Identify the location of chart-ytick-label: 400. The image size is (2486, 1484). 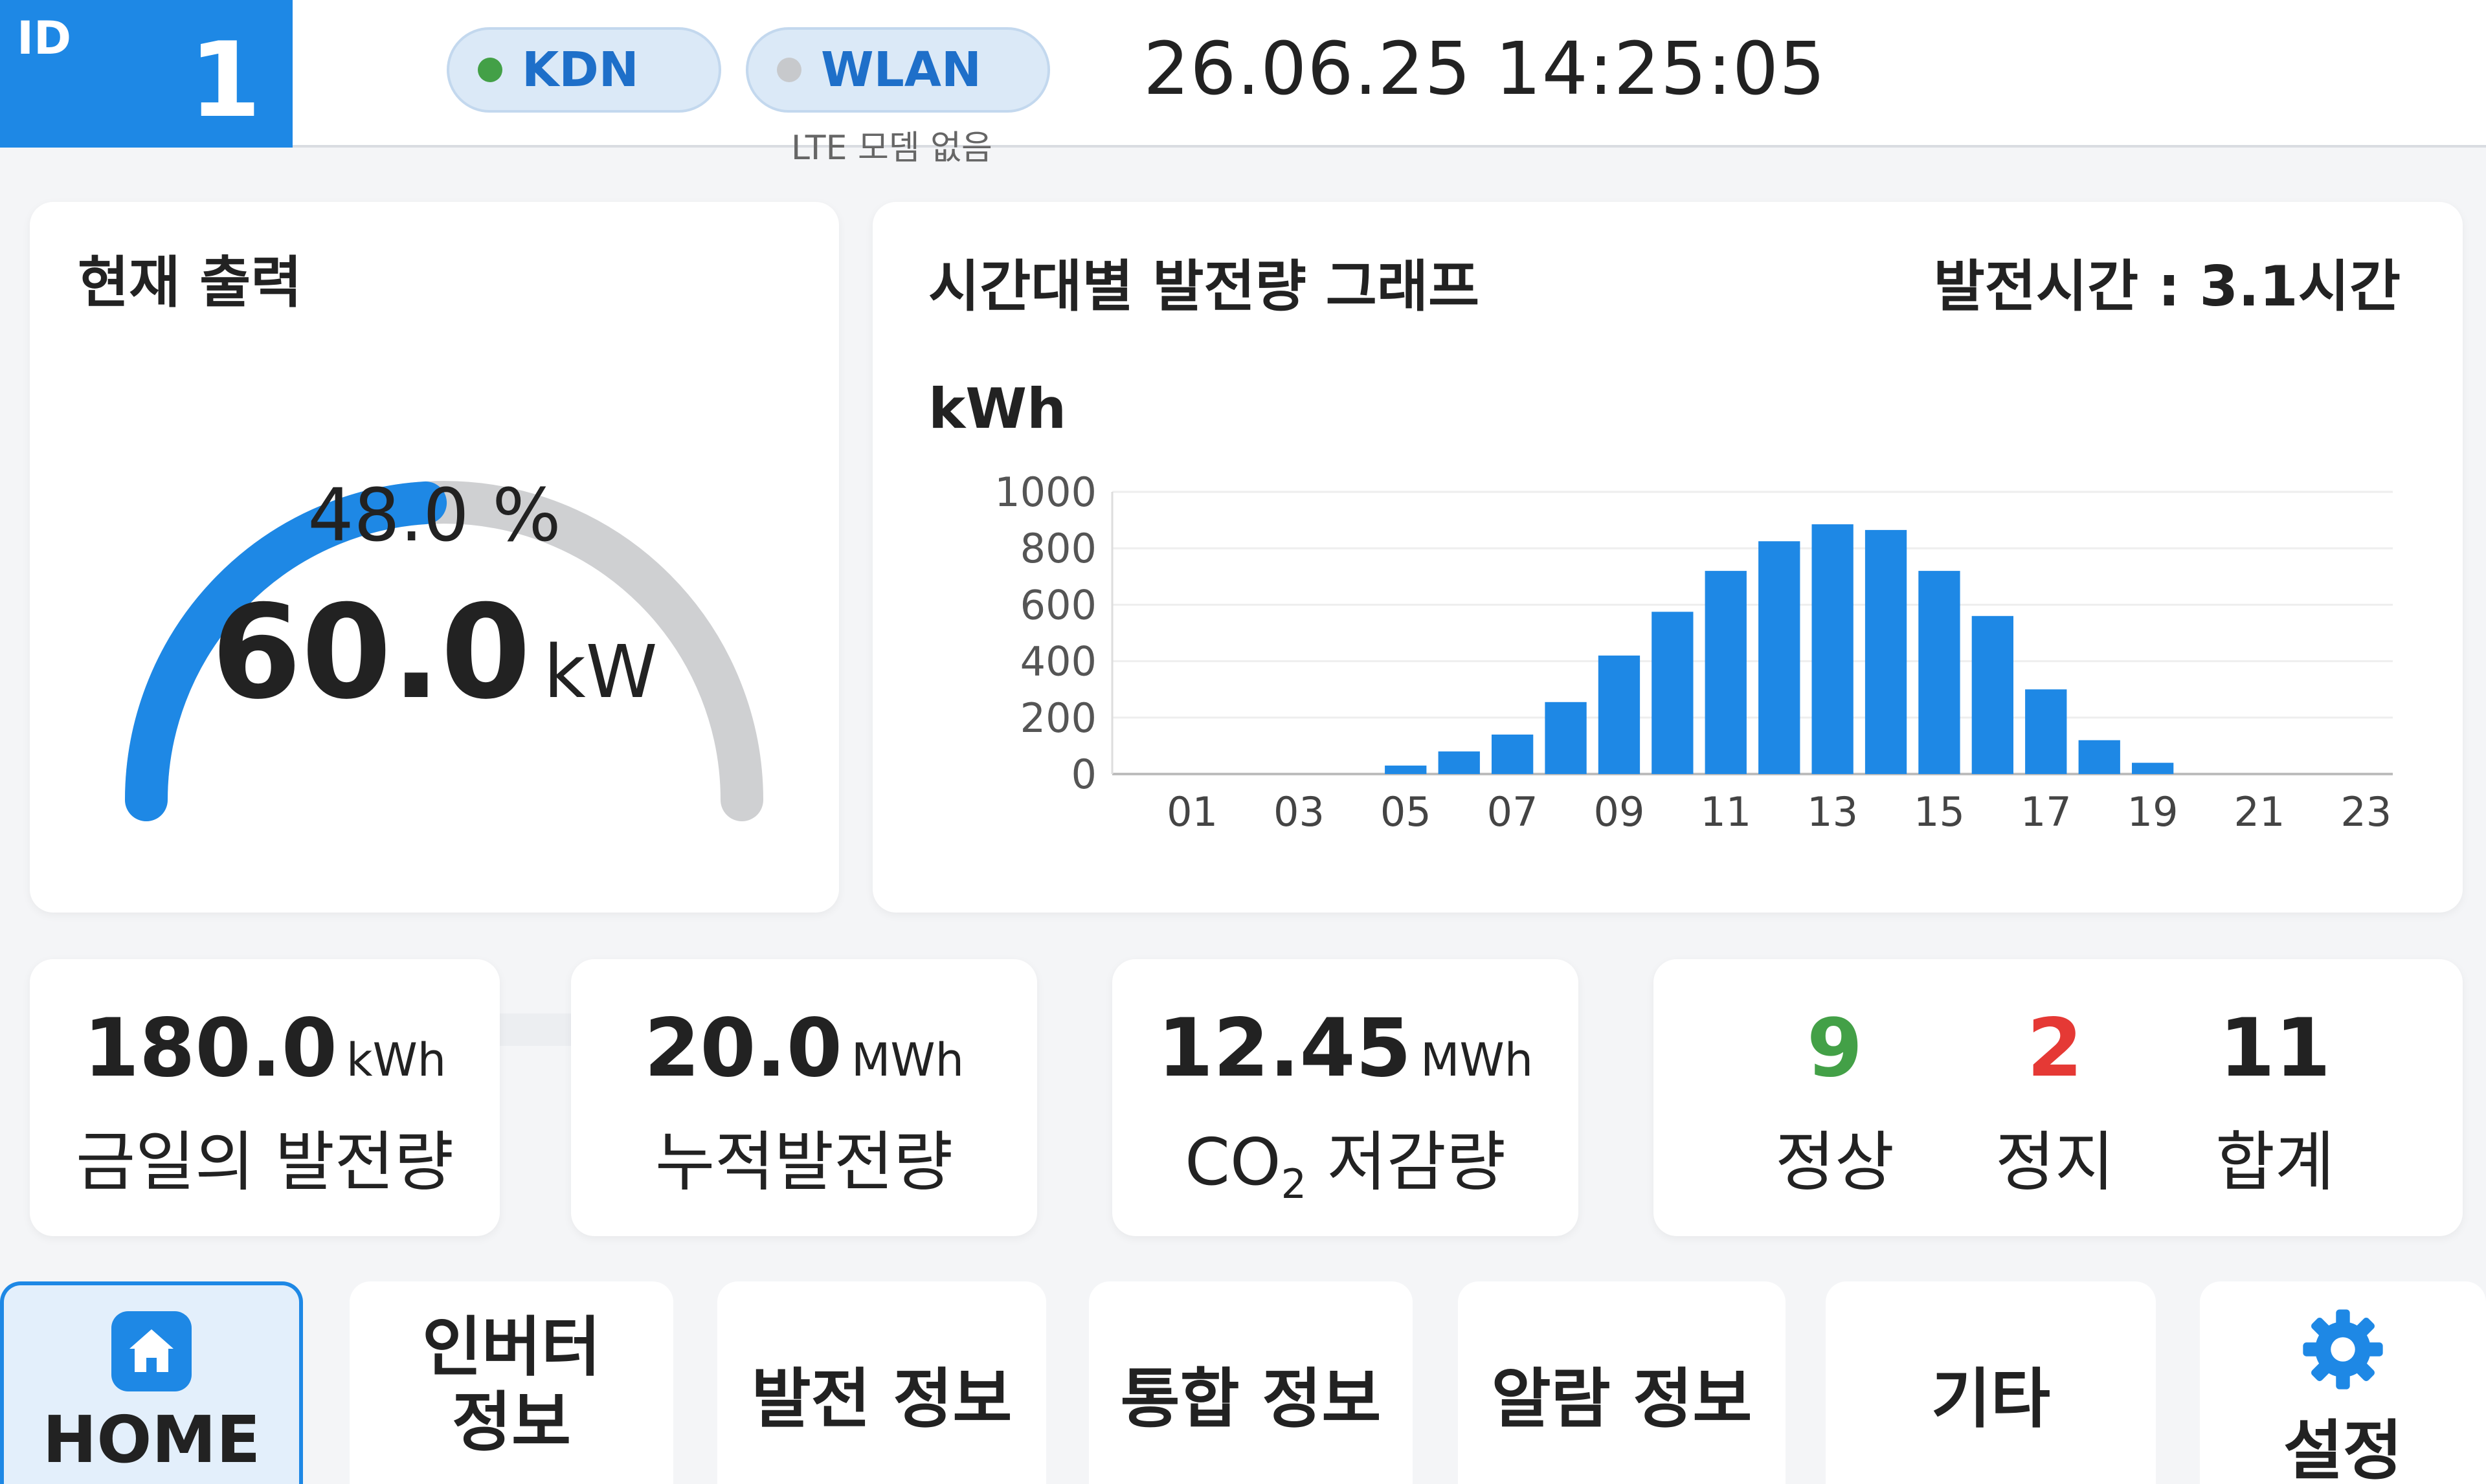
(1058, 661).